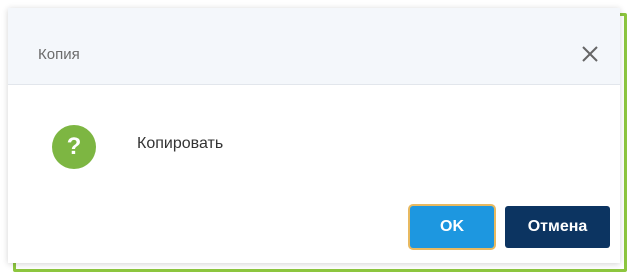  Describe the element at coordinates (180, 143) in the screenshot. I see `dialog-message: Копировать` at that location.